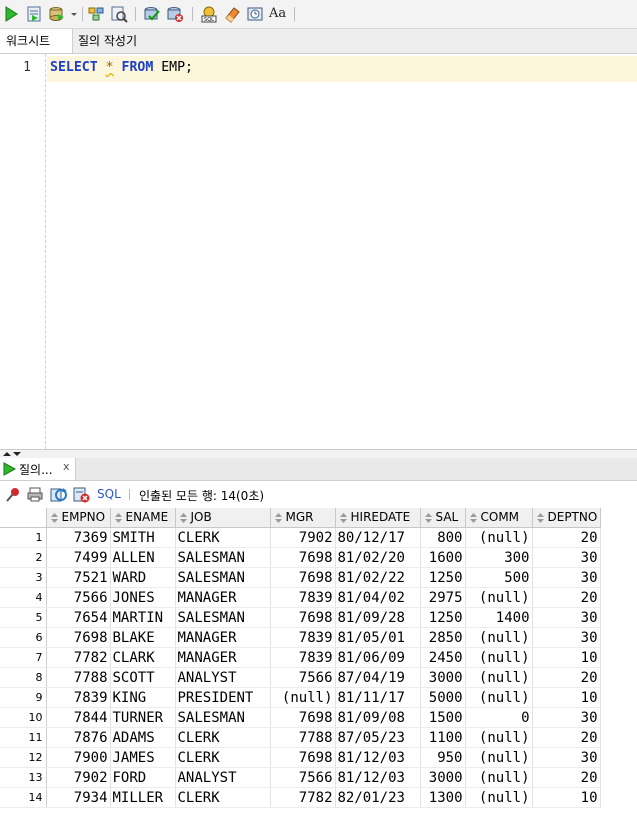 The image size is (637, 833). Describe the element at coordinates (209, 14) in the screenshot. I see `sql-tuning-icon: SQL` at that location.